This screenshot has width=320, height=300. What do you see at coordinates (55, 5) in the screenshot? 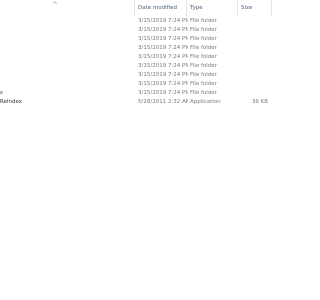
I see `sort-ascending-chevron-icon: ^` at bounding box center [55, 5].